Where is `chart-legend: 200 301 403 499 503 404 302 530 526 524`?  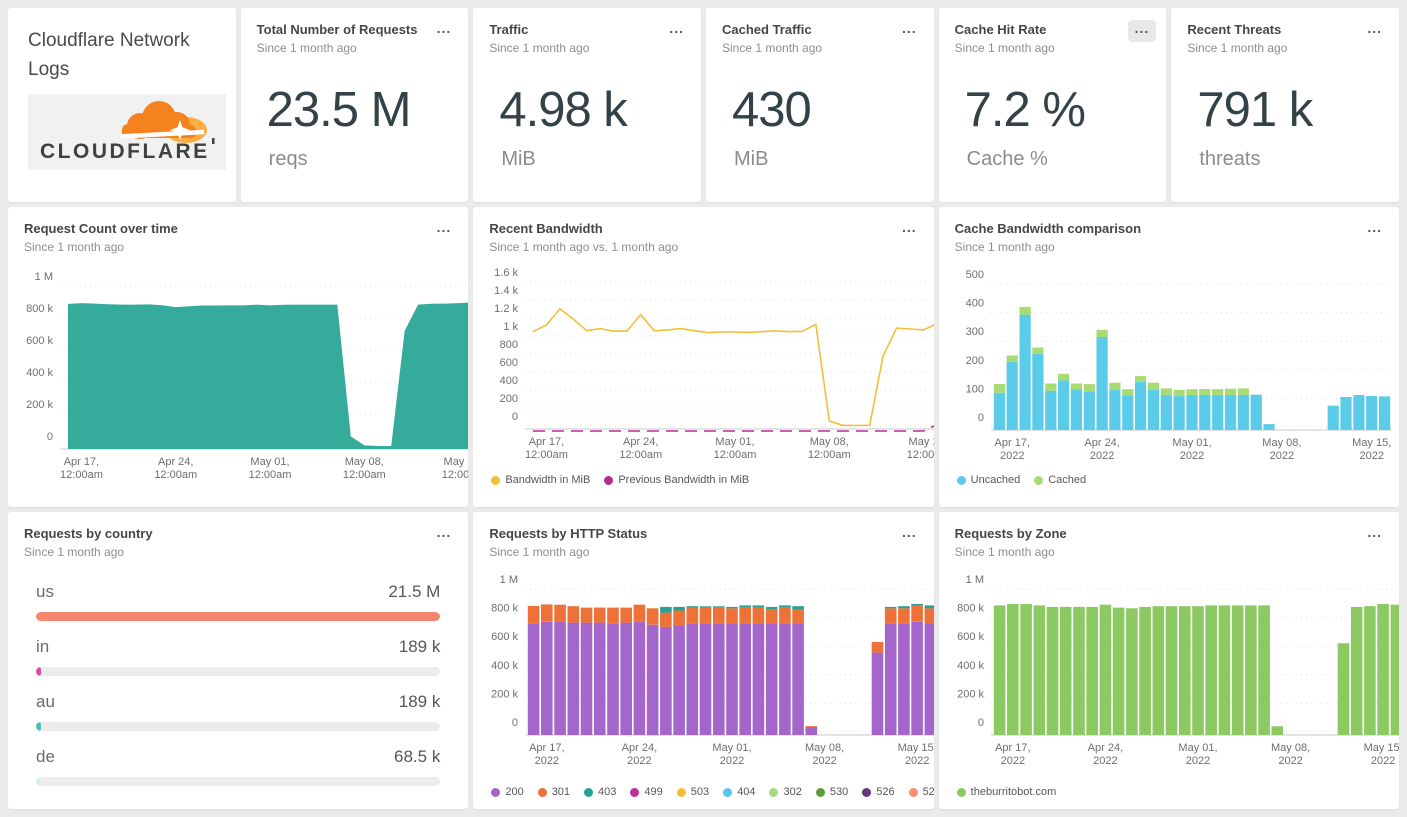
chart-legend: 200 301 403 499 503 404 302 530 526 524 is located at coordinates (712, 792).